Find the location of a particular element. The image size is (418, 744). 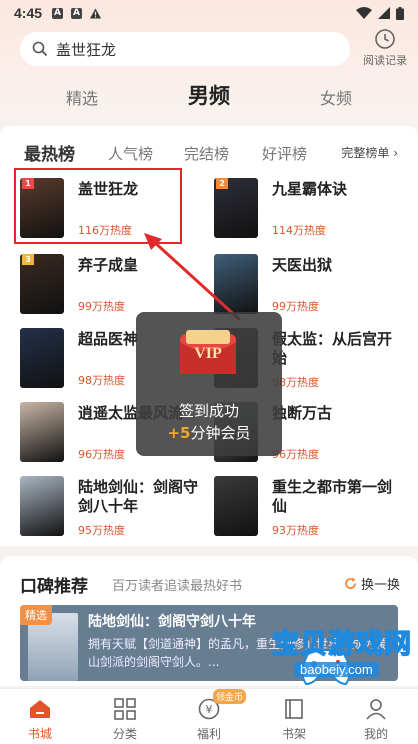

book-title: 陆地剑仙：剑阁守剑八十年 is located at coordinates (138, 496).